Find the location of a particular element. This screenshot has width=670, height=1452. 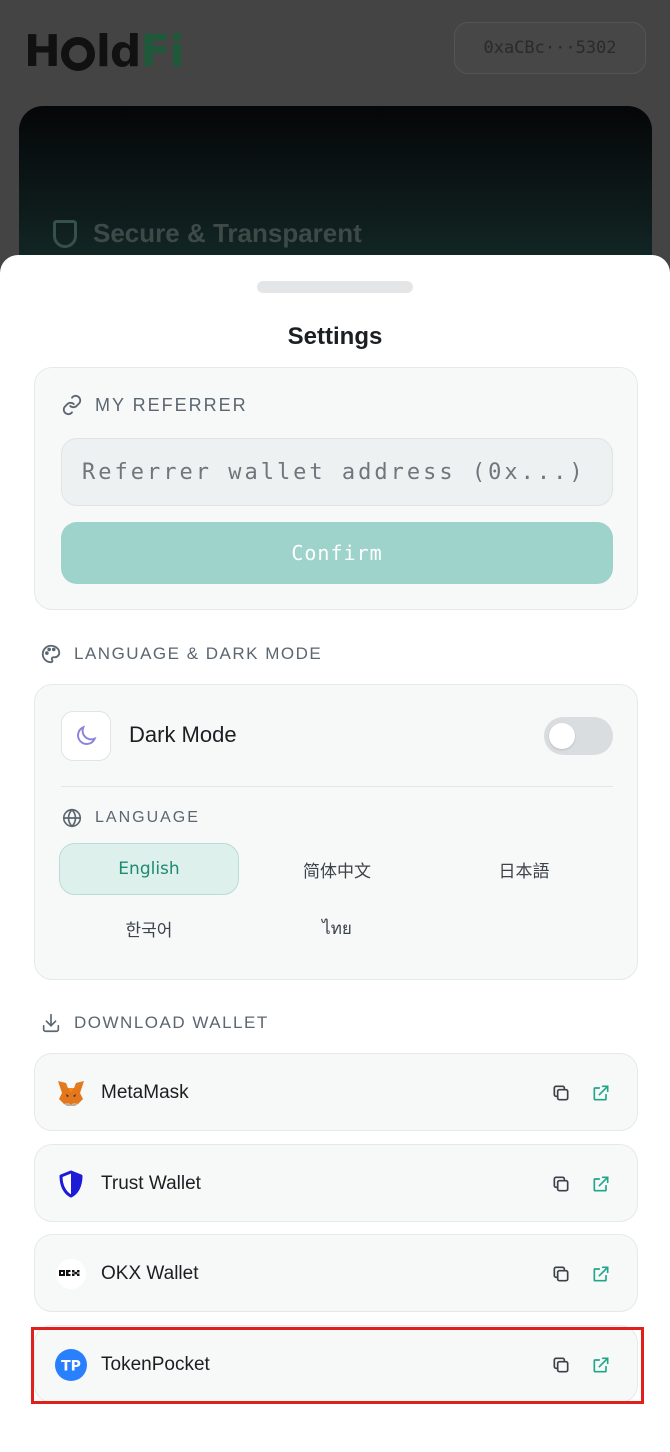

shield-icon is located at coordinates (65, 234).